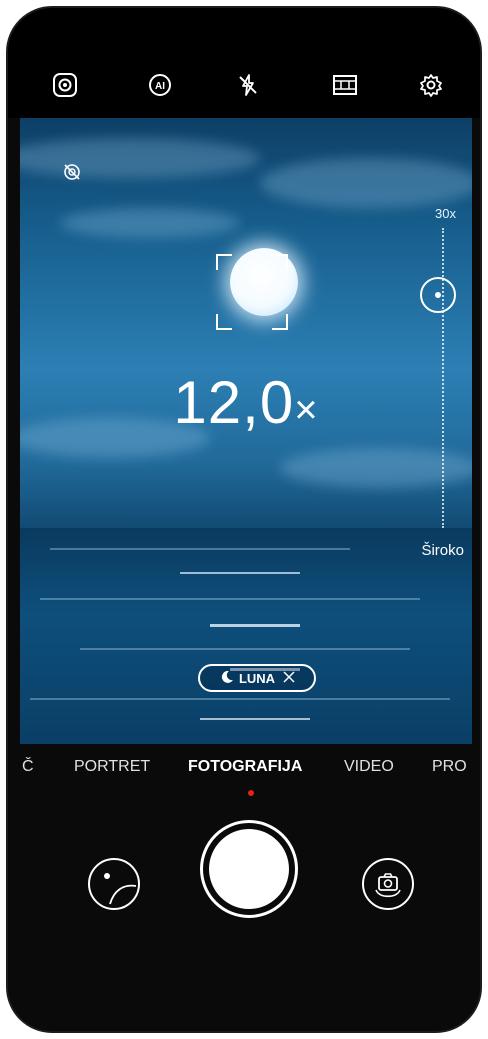 This screenshot has width=488, height=1039. I want to click on scene-chip-label: LUNA, so click(257, 678).